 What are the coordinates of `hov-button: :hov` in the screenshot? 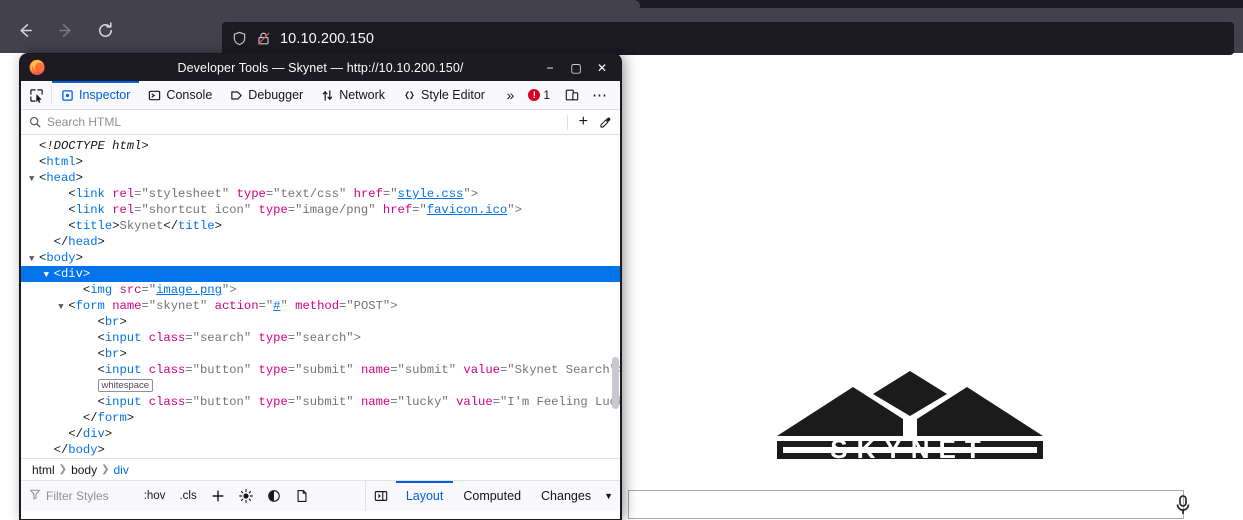 It's located at (155, 496).